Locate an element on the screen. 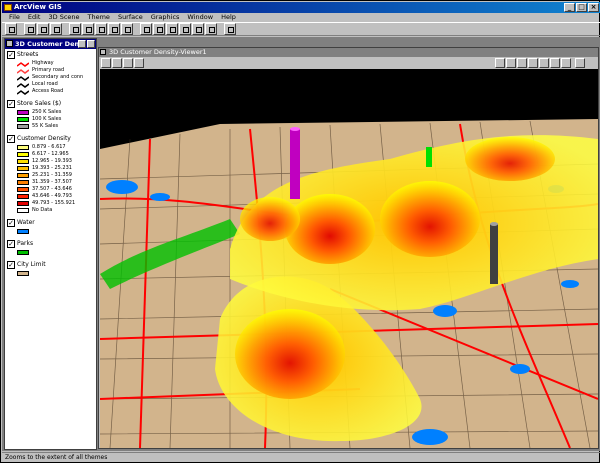 This screenshot has width=600, height=463. legend-label: 0.879 - 6.617 is located at coordinates (49, 147).